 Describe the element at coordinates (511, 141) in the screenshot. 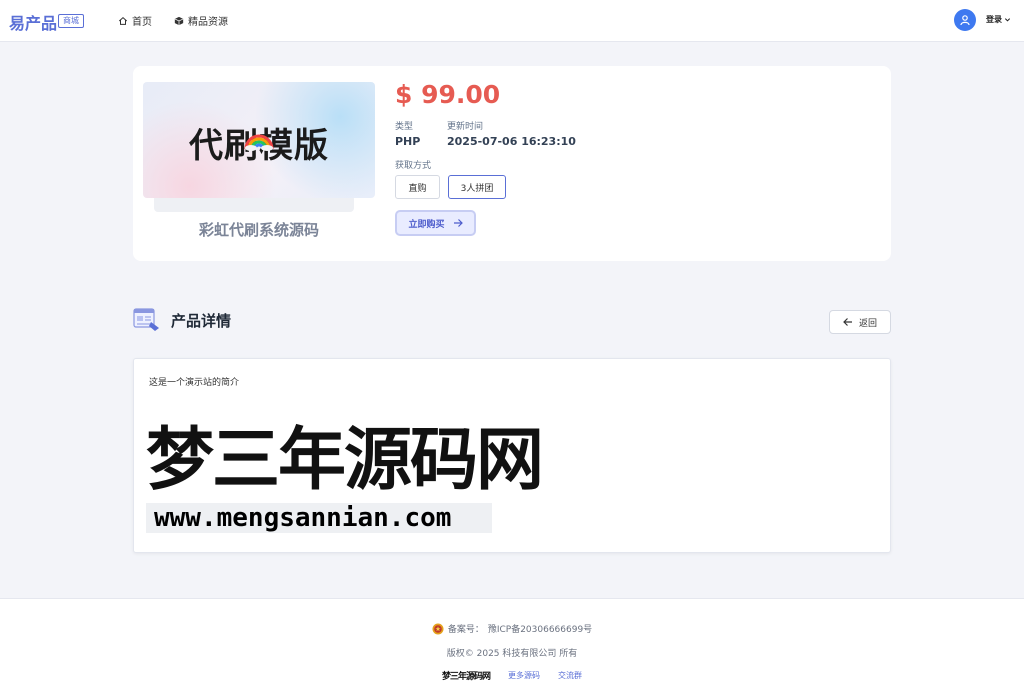

I see `updated-value: 2025-07-06 16:23:10` at that location.